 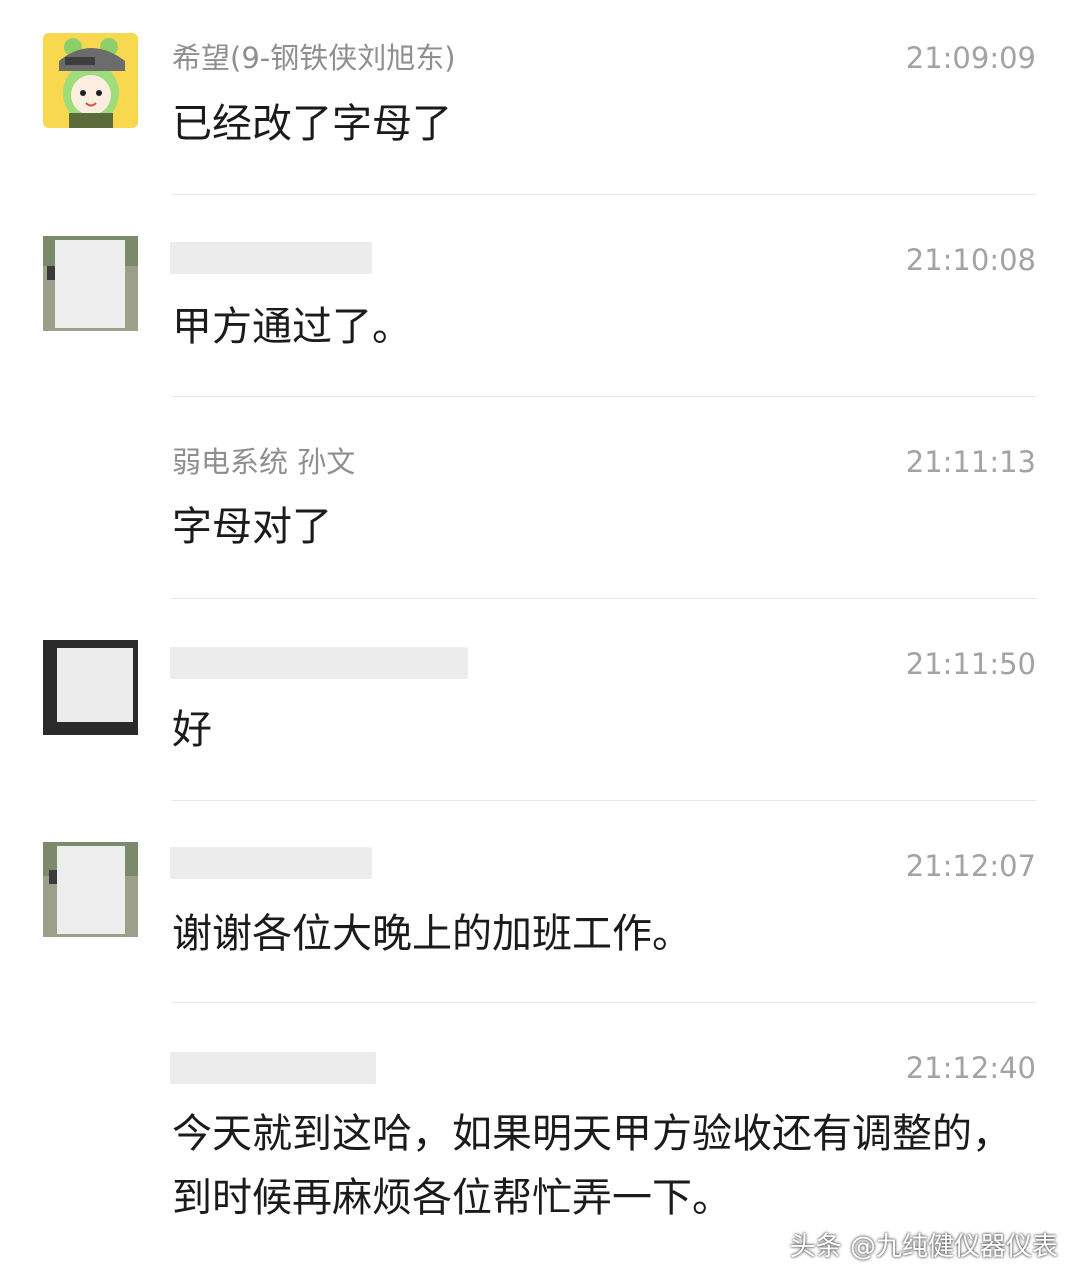 What do you see at coordinates (292, 327) in the screenshot?
I see `message-text: 甲方通过了。` at bounding box center [292, 327].